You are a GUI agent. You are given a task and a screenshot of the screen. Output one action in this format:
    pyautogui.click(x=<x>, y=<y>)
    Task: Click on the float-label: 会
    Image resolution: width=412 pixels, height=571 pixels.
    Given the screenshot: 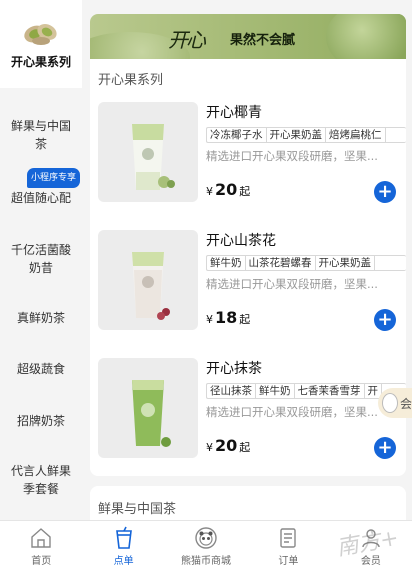 What is the action you would take?
    pyautogui.click(x=405, y=403)
    